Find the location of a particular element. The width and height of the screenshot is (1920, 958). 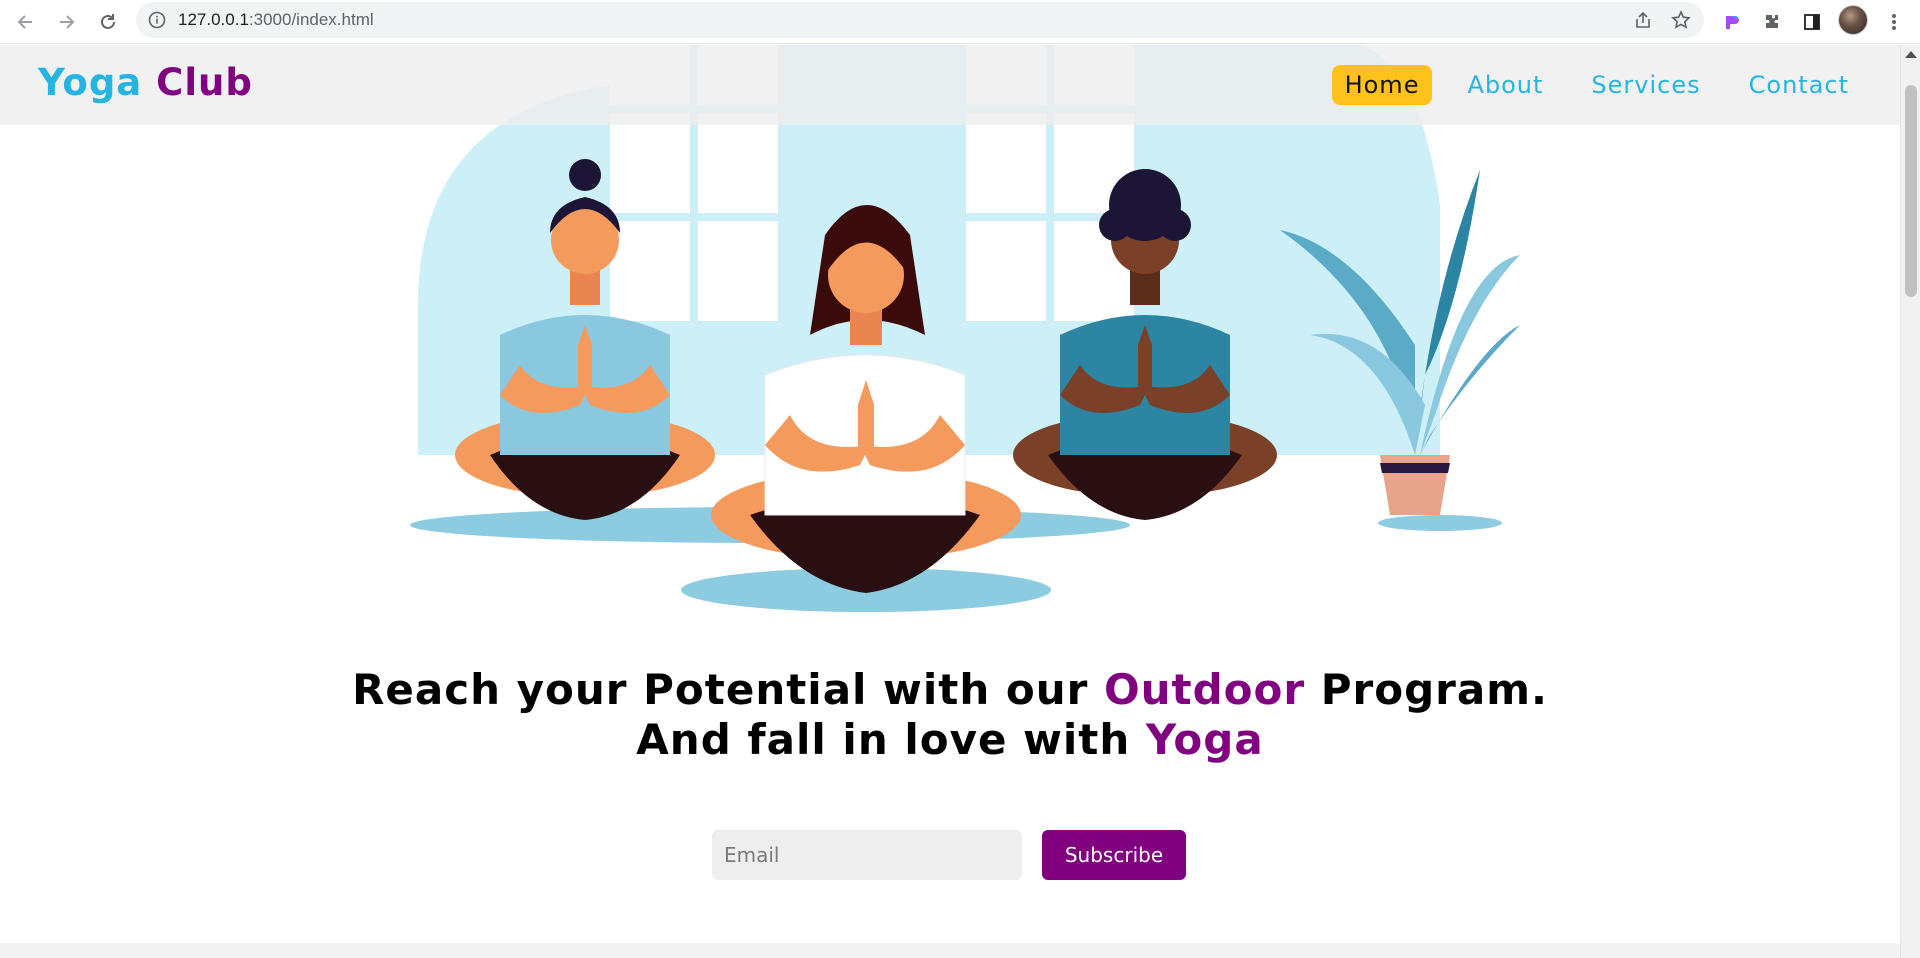

subscribe-form: Subscribe is located at coordinates (949, 855).